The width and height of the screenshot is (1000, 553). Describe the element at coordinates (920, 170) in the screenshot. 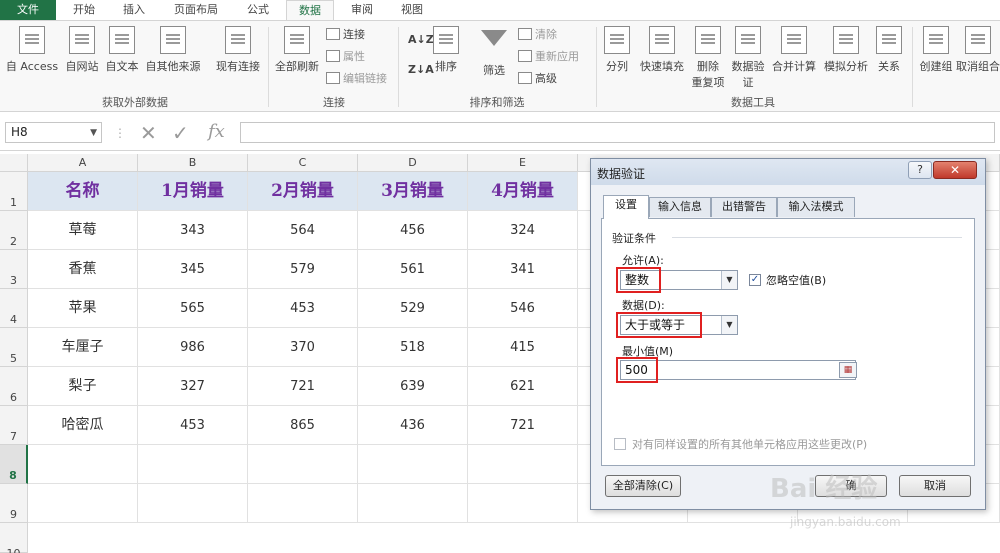

I see `help-button: ?` at that location.